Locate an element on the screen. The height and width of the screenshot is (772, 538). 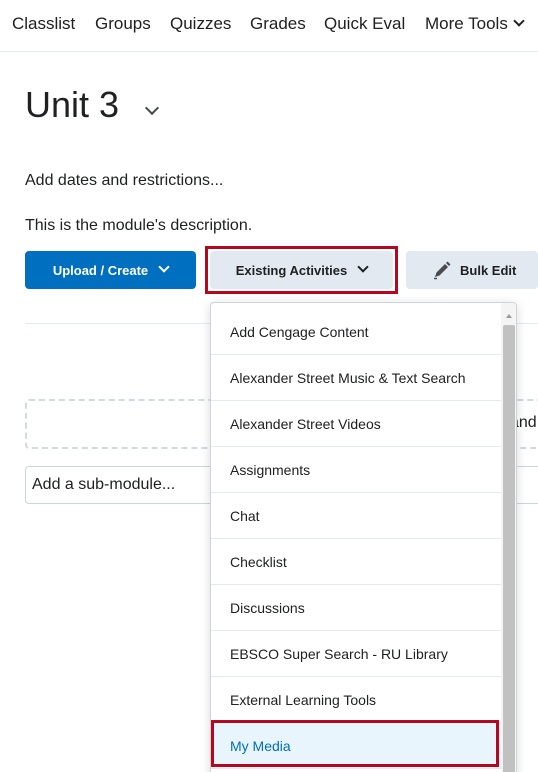
more-tools-label: More Tools is located at coordinates (466, 23).